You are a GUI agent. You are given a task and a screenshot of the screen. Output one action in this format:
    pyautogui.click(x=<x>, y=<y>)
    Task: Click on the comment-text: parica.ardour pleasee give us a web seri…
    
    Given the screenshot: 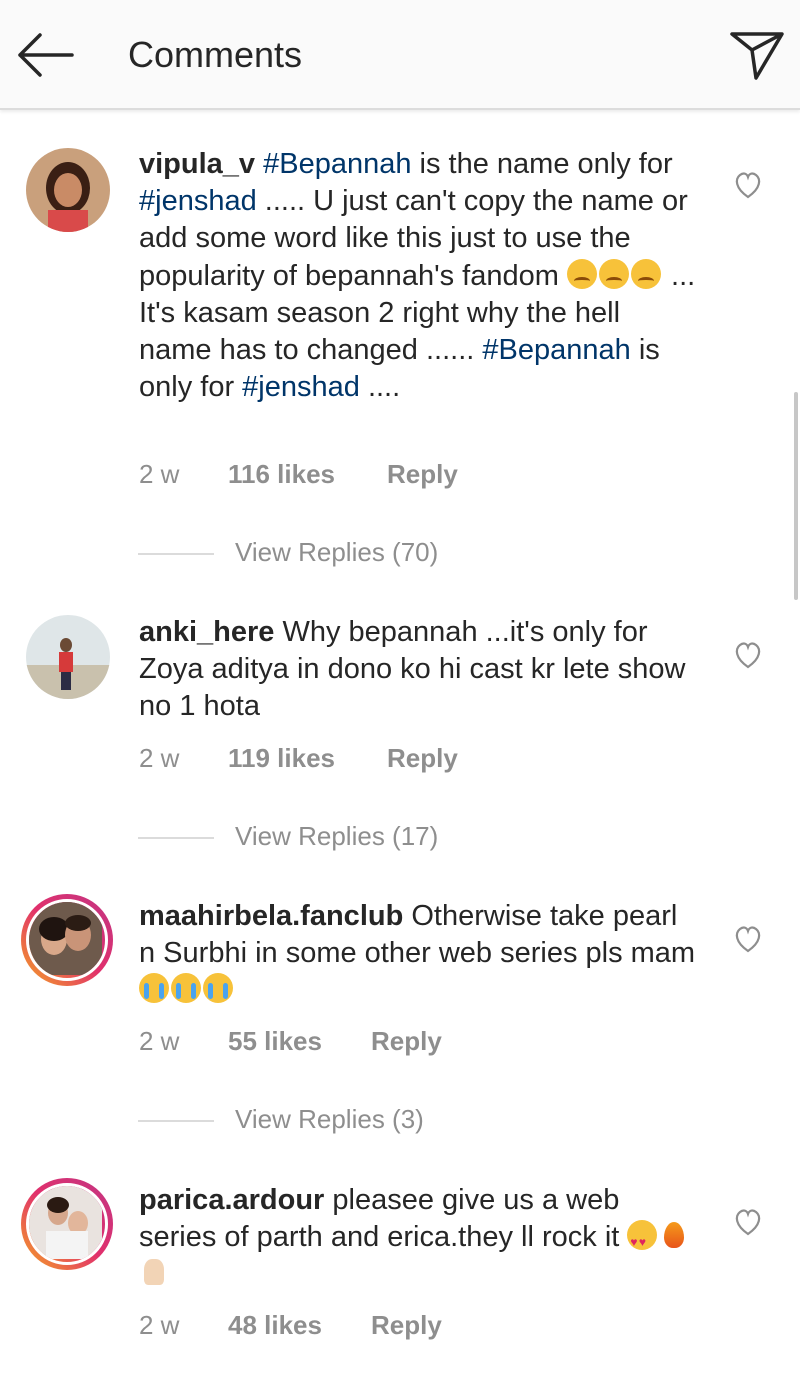 What is the action you would take?
    pyautogui.click(x=419, y=1238)
    